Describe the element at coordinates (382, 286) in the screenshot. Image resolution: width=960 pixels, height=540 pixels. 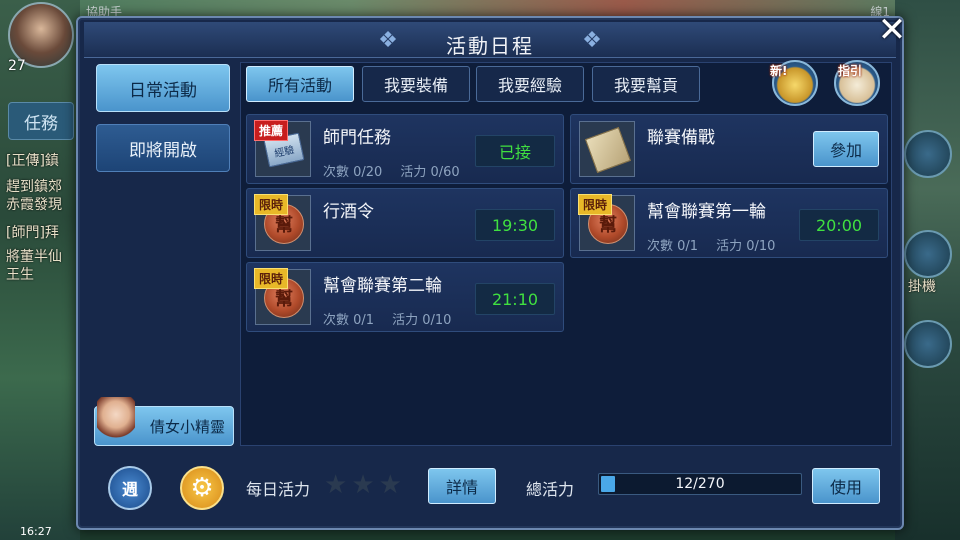
I see `activity-name: 幫會聯賽第二輪` at that location.